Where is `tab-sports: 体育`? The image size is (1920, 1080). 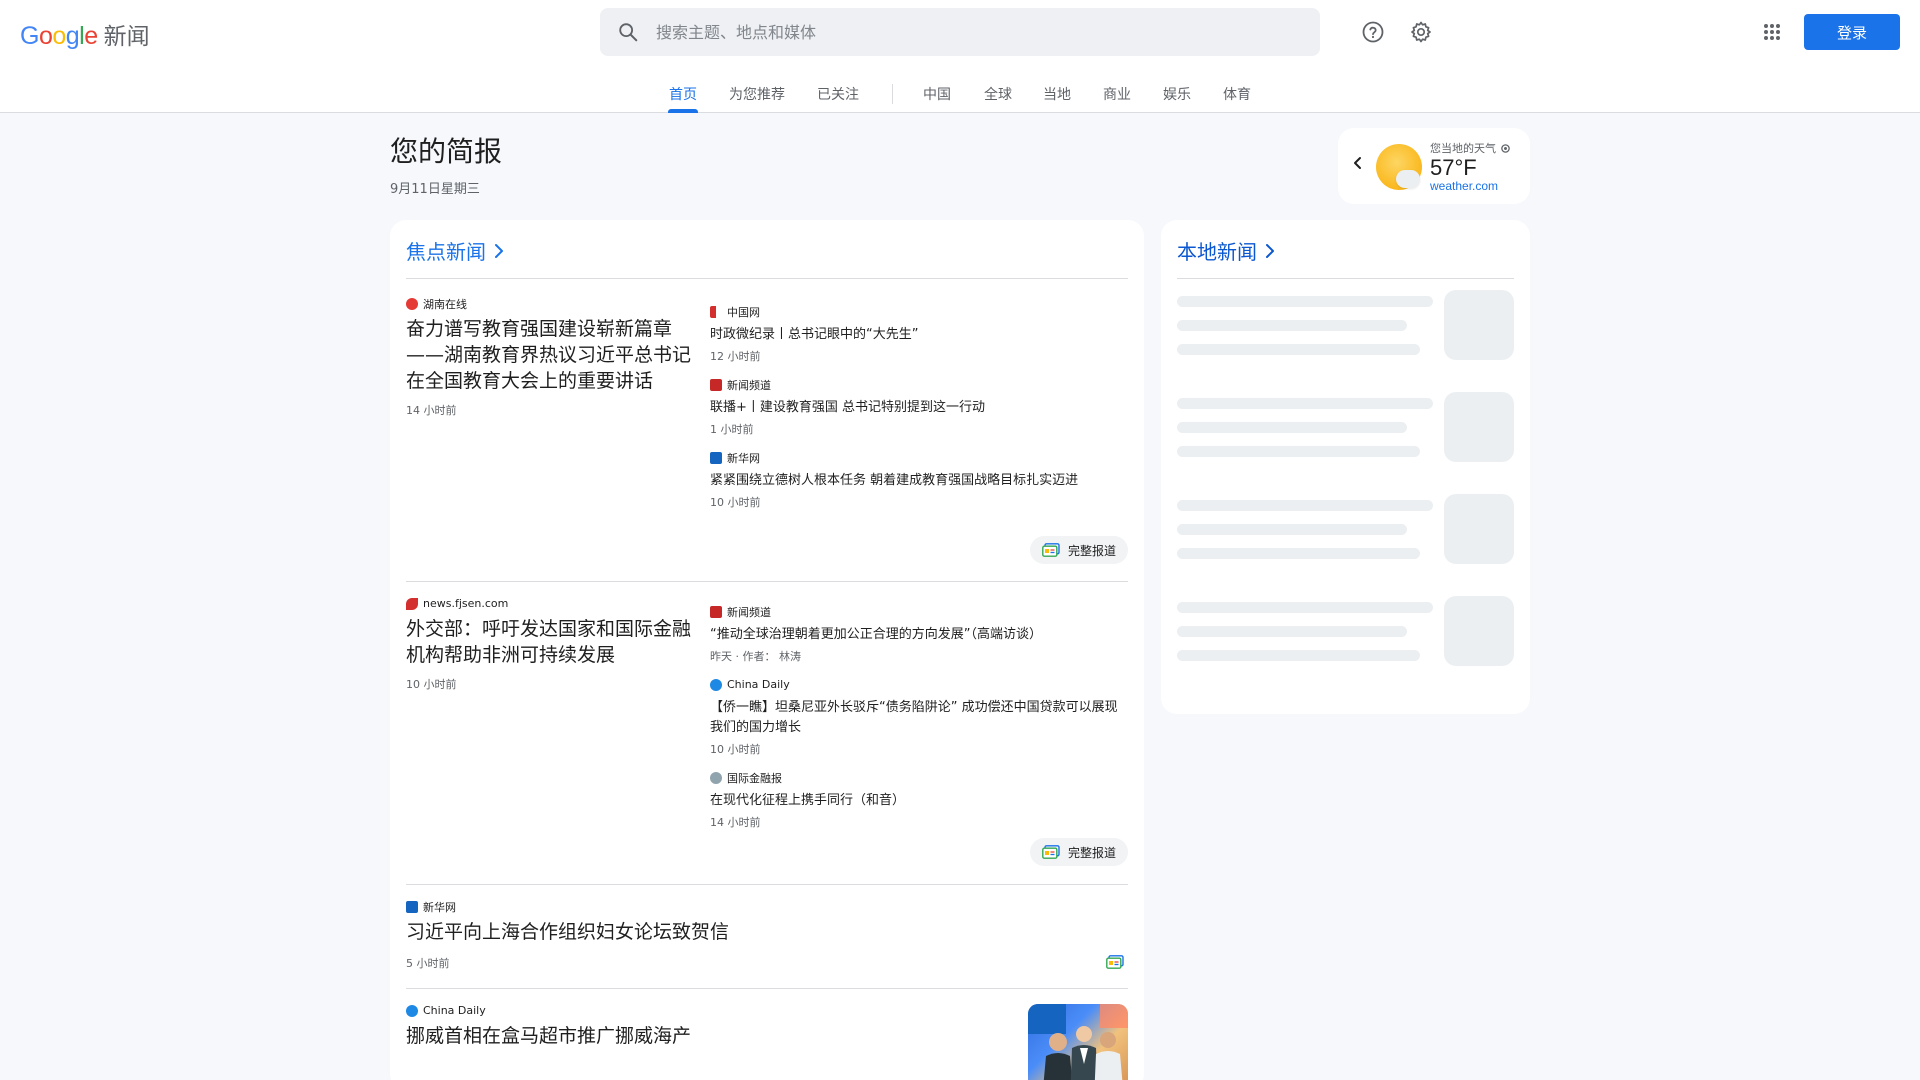 tab-sports: 体育 is located at coordinates (1237, 94).